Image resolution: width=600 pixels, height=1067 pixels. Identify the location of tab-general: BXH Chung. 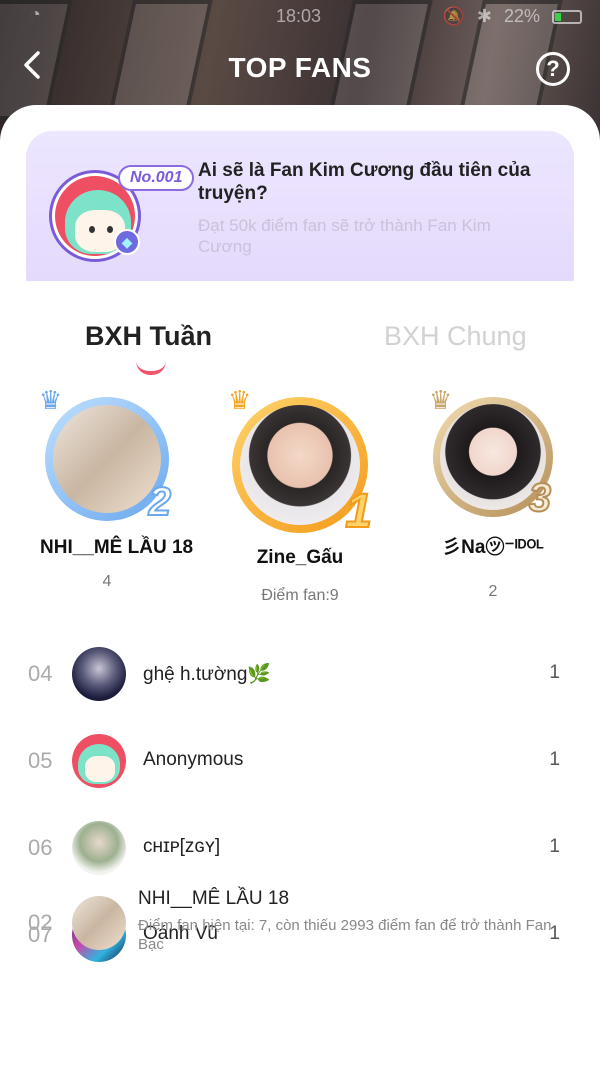
(455, 336).